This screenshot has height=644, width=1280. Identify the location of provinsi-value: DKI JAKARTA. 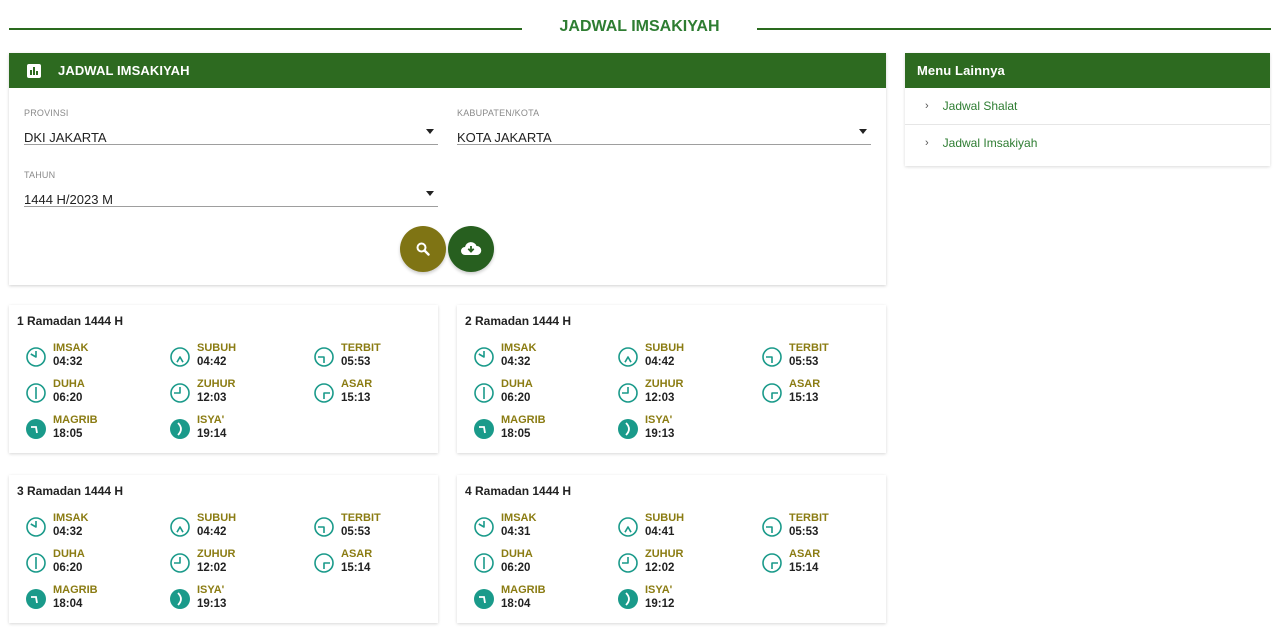
(65, 137).